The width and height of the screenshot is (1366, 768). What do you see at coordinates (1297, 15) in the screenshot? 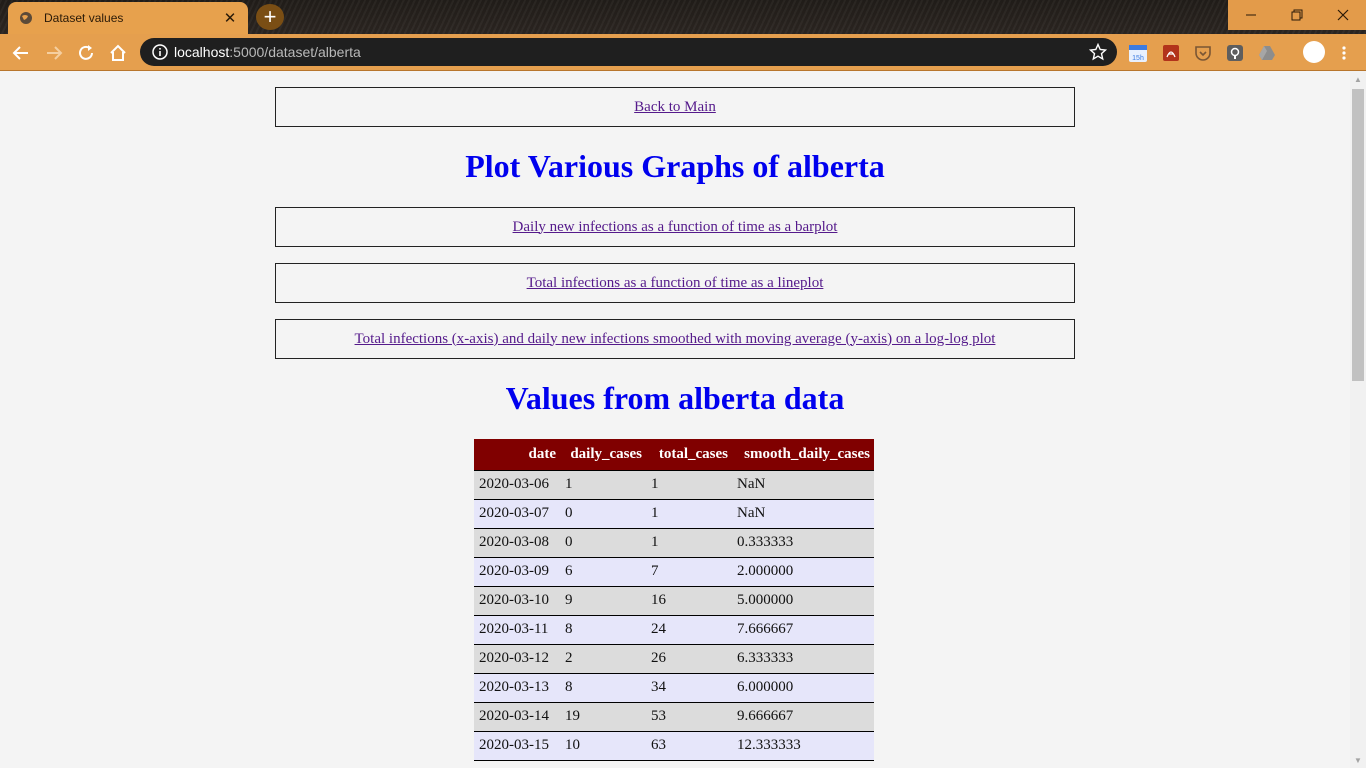
I see `restore-button` at bounding box center [1297, 15].